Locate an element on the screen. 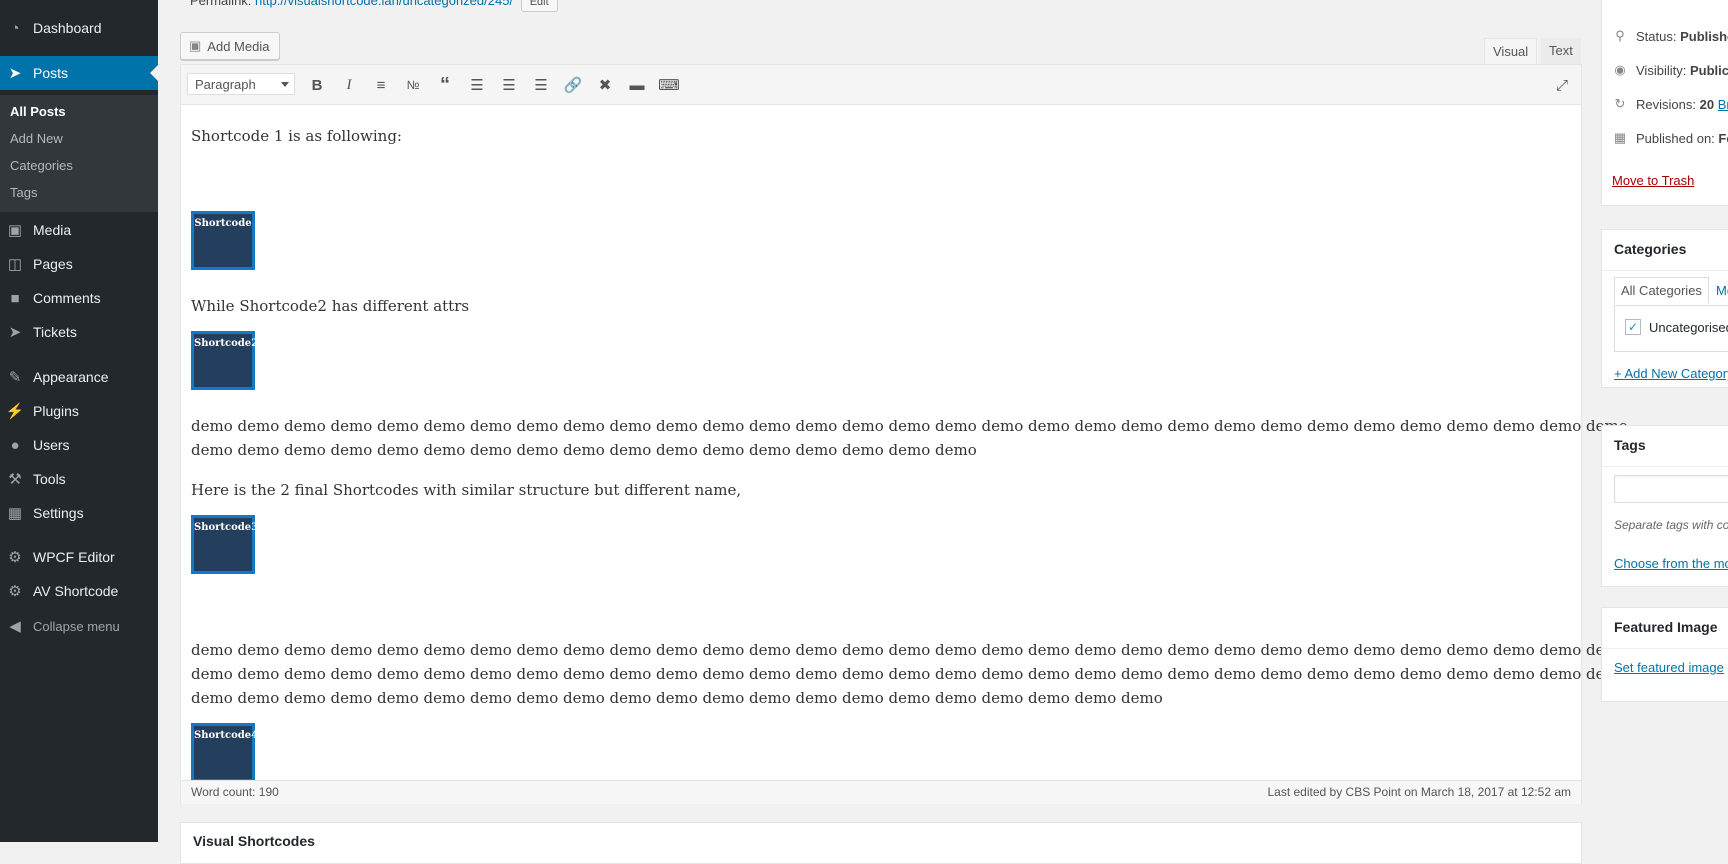 This screenshot has height=864, width=1728. category-checkbox: ✓ is located at coordinates (1633, 327).